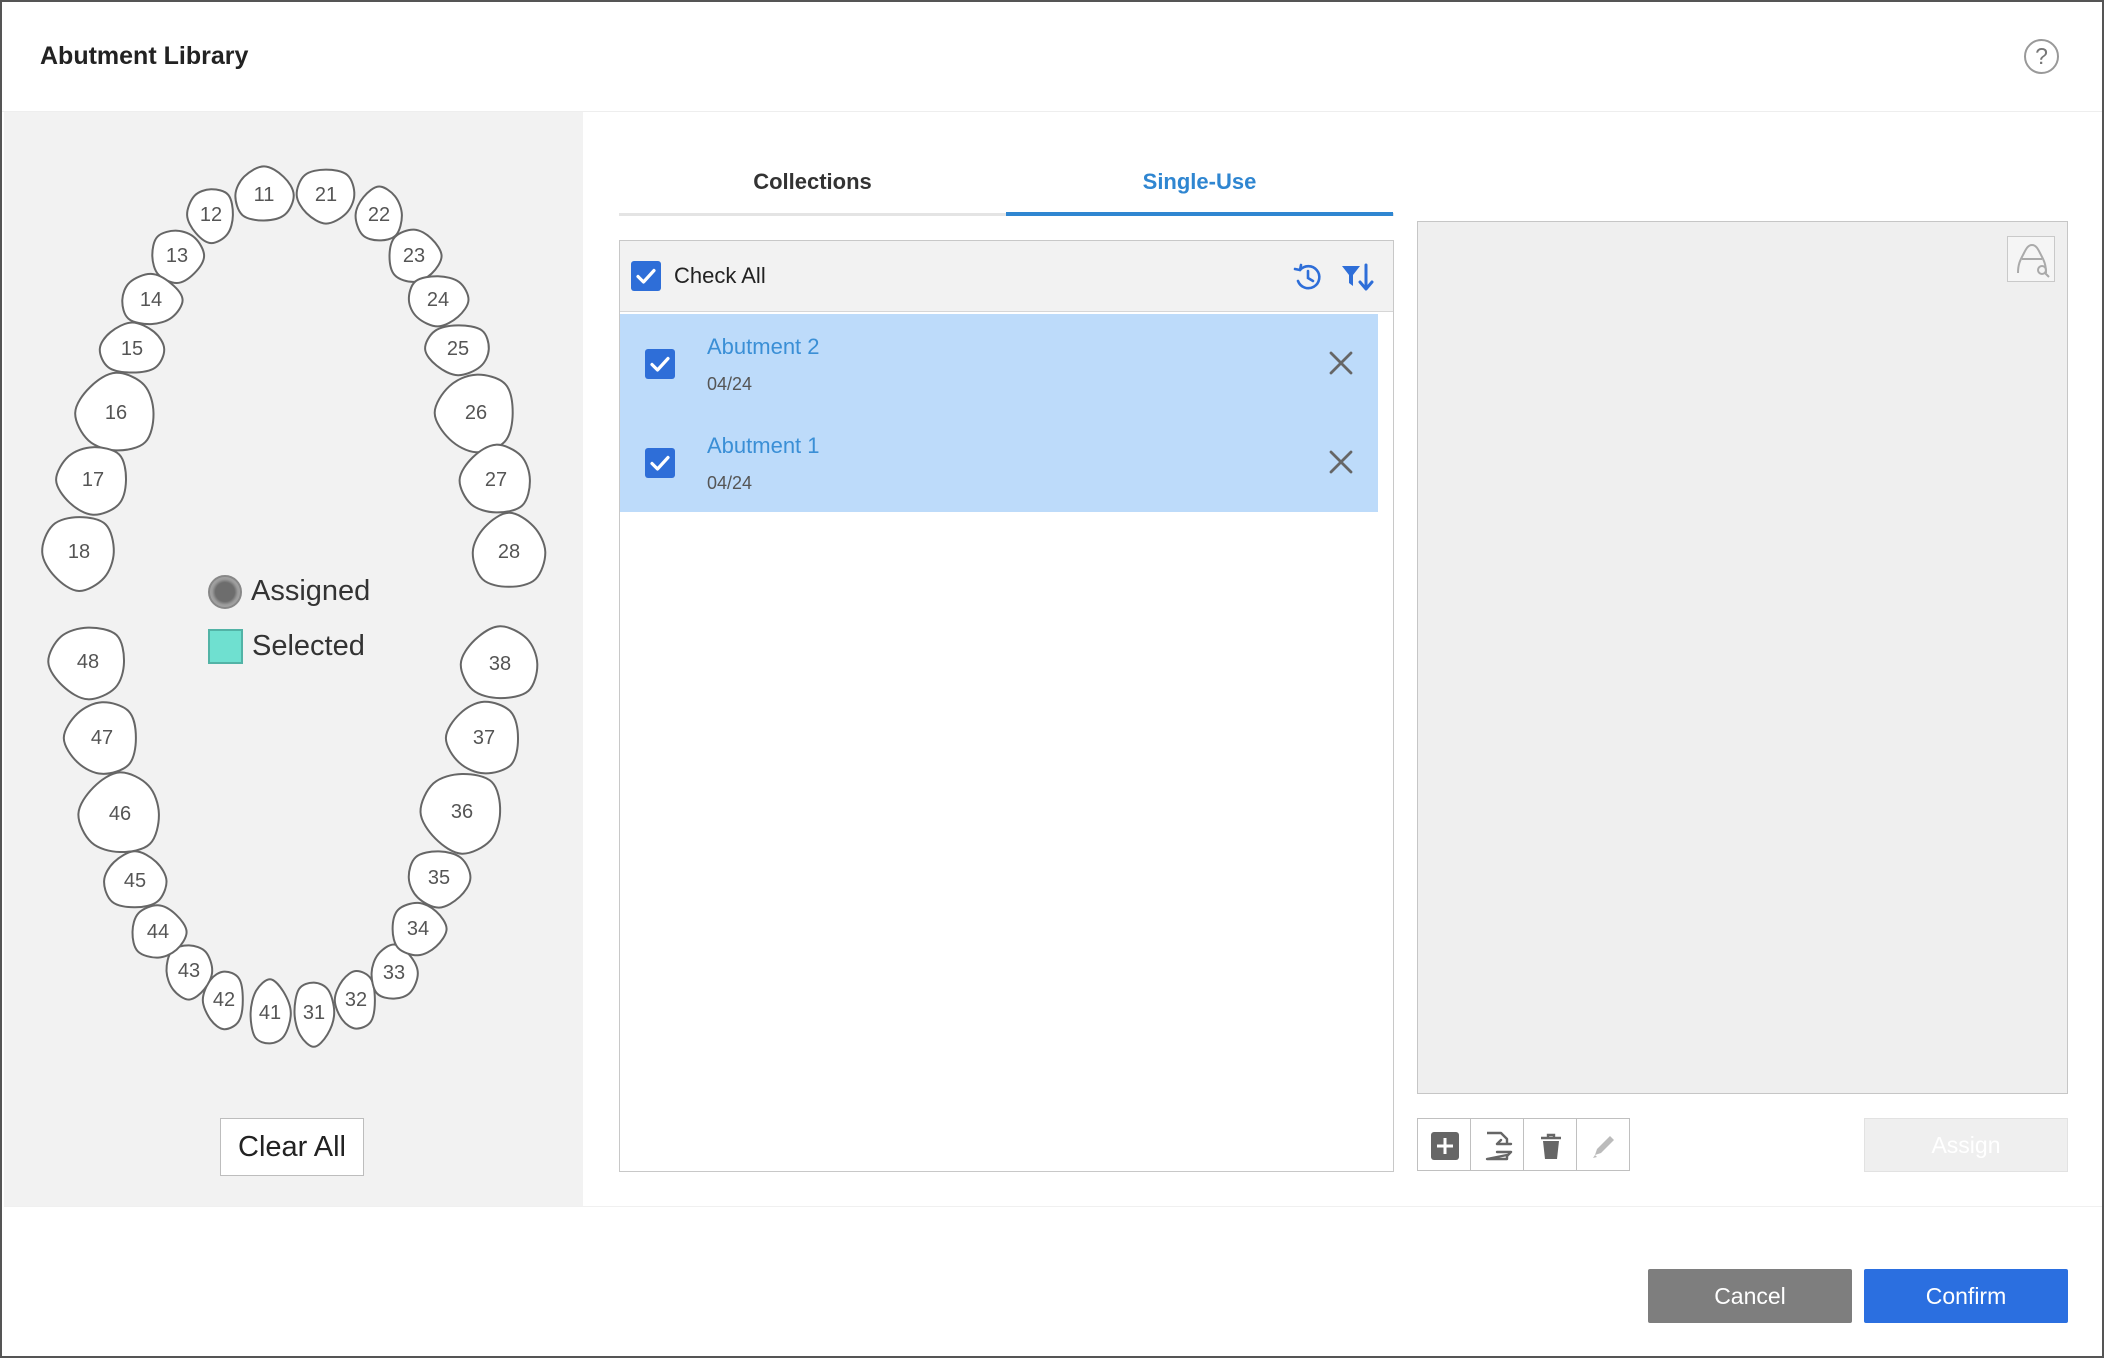 Image resolution: width=2104 pixels, height=1358 pixels. What do you see at coordinates (1308, 277) in the screenshot?
I see `history-icon` at bounding box center [1308, 277].